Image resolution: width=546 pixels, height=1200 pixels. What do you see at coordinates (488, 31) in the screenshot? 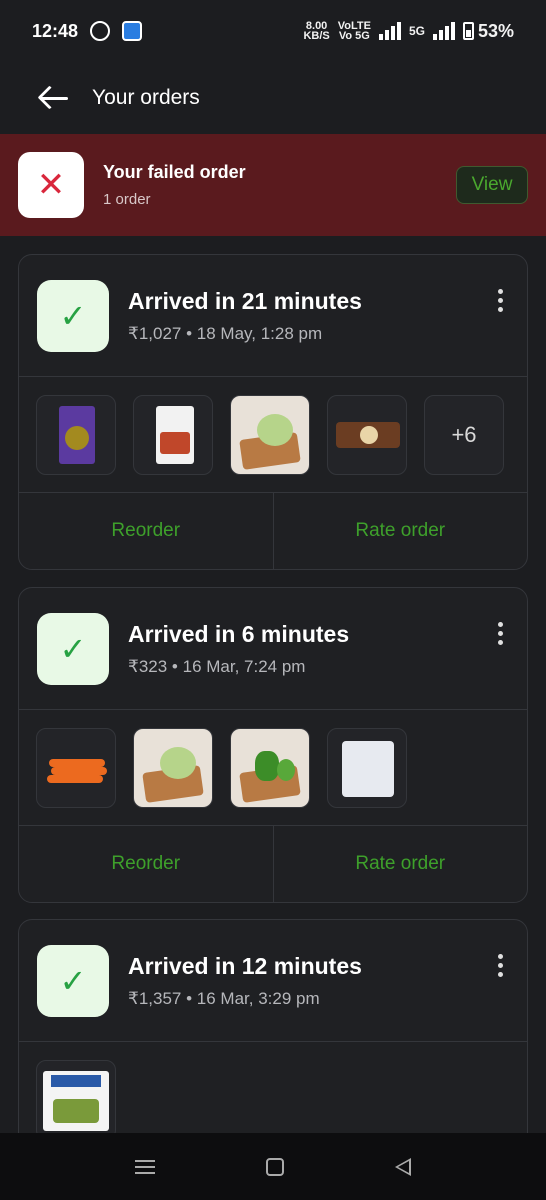
I see `battery-indicator: 53%` at bounding box center [488, 31].